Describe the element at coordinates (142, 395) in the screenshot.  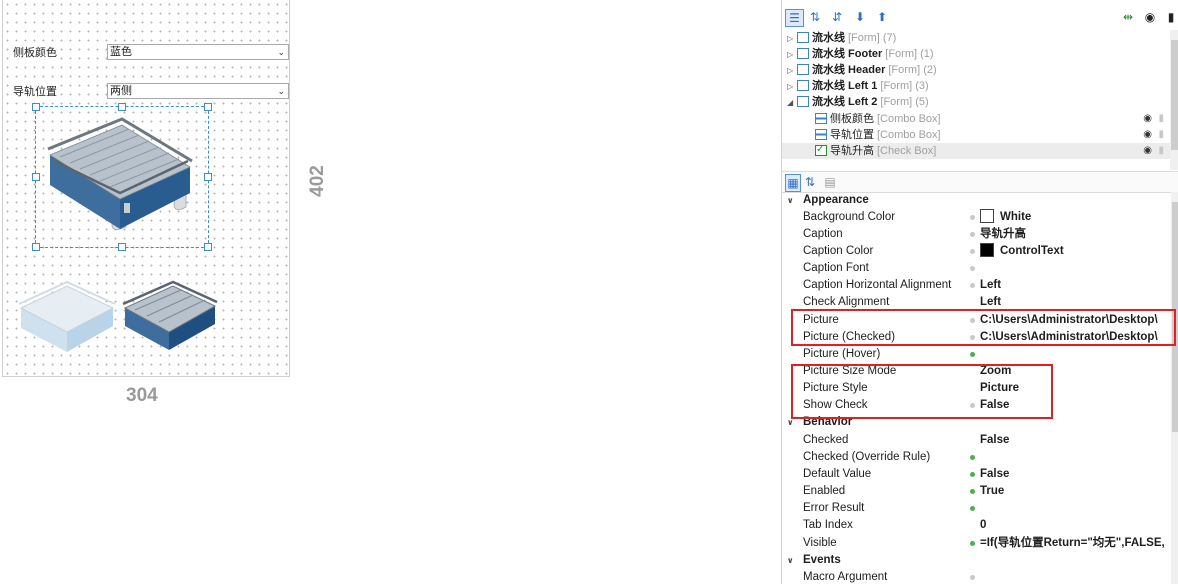
I see `width-dimension-label: 304` at that location.